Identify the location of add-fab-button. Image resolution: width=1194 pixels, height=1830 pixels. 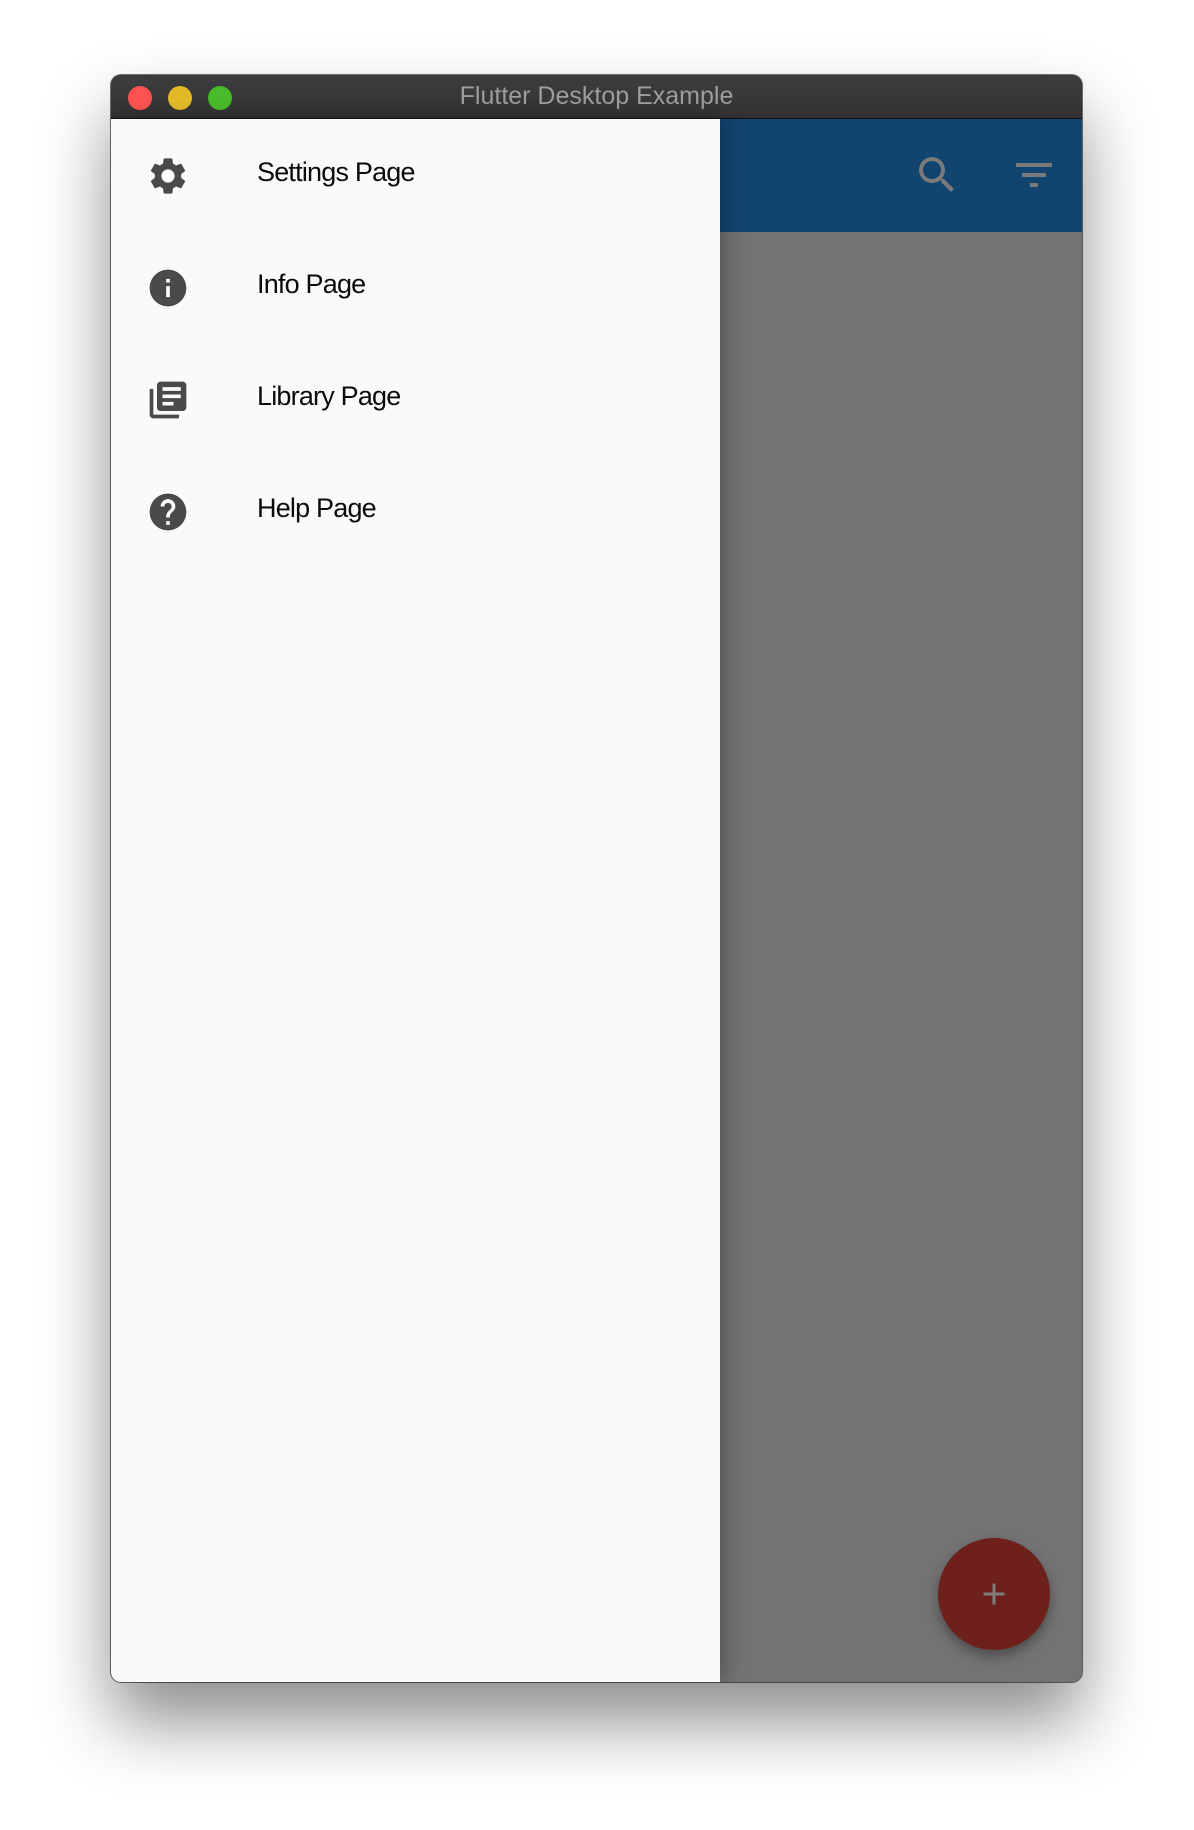
(994, 1594).